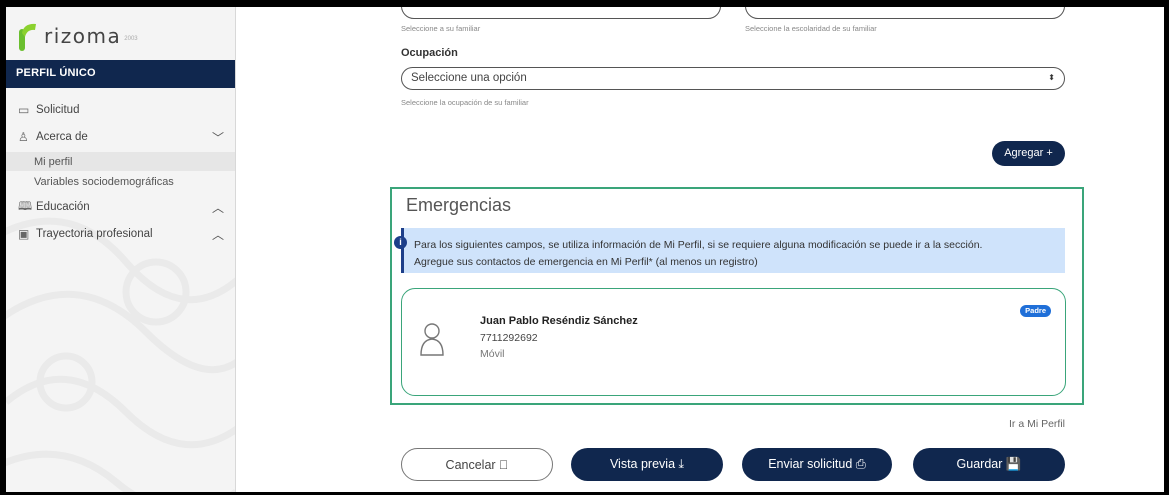 The width and height of the screenshot is (1169, 495). I want to click on sidebar-item-label: Variables sociodemográficas, so click(104, 181).